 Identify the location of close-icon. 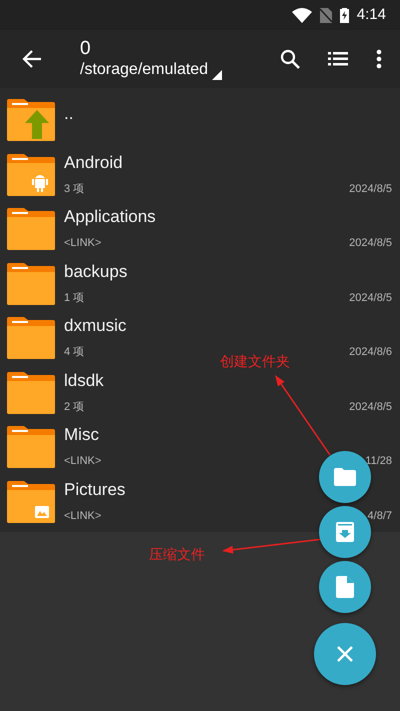
(345, 654).